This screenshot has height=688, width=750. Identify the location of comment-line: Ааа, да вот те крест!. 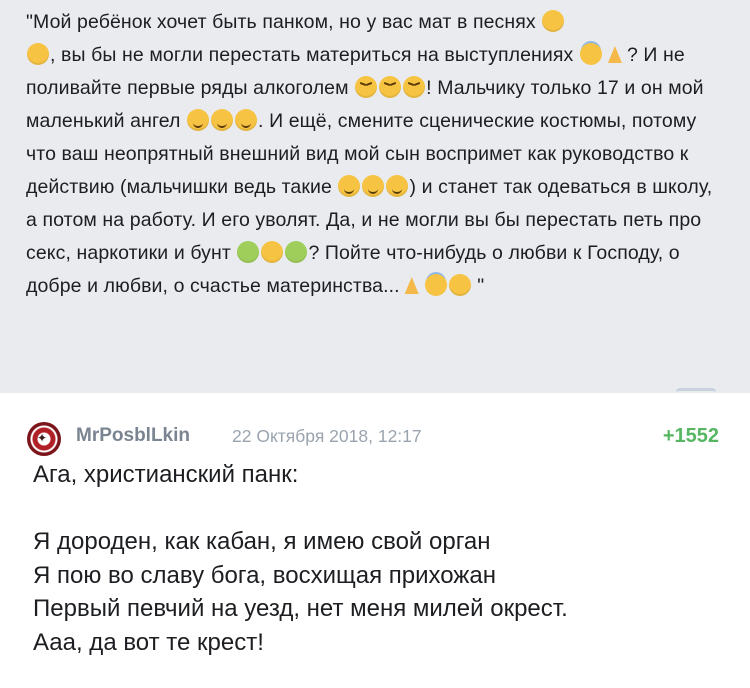
(148, 642).